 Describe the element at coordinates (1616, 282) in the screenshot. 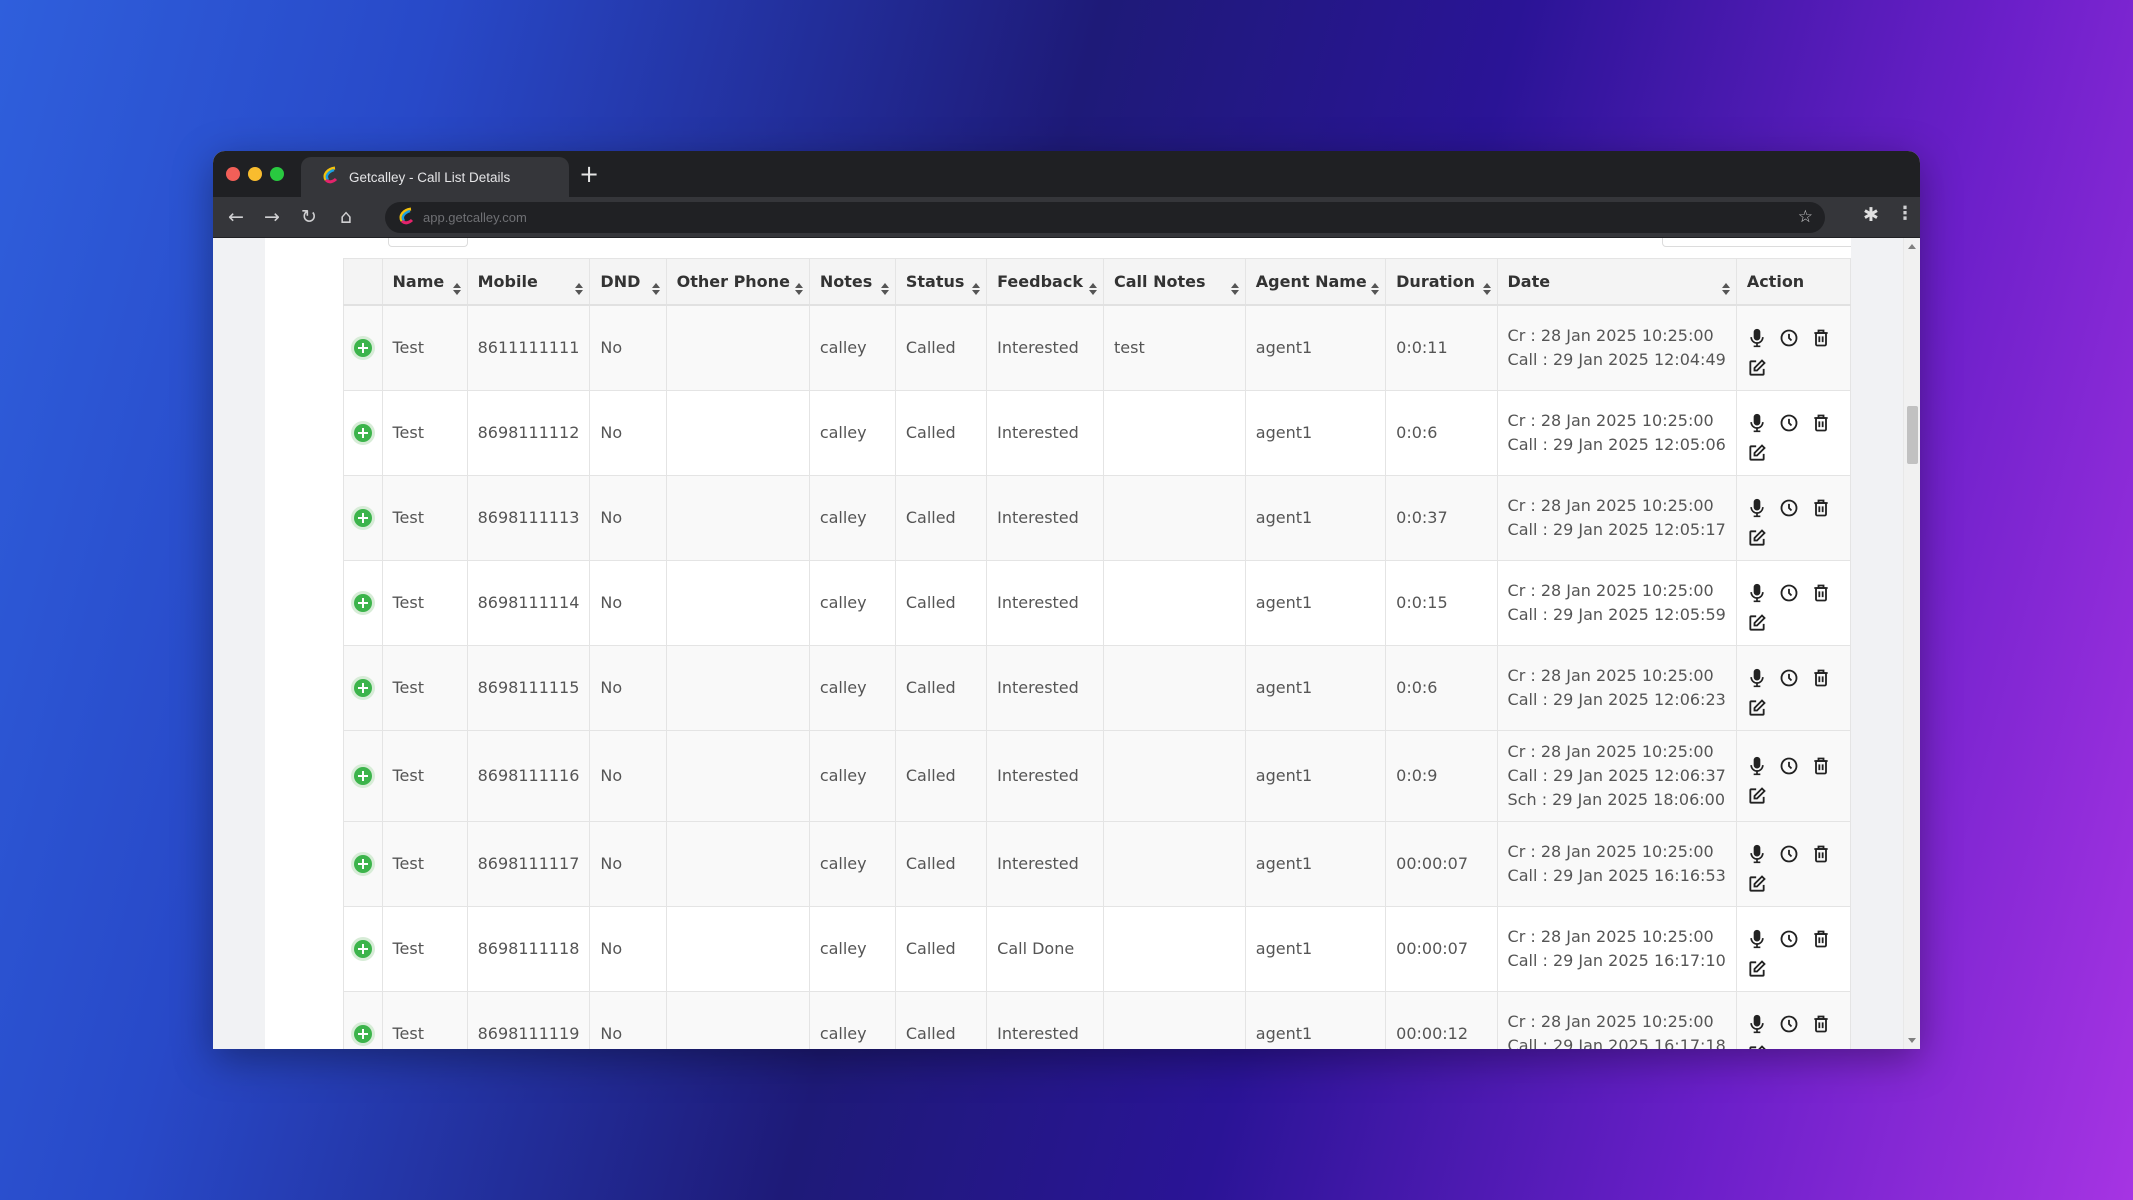

I see `column-header-date: Date` at that location.